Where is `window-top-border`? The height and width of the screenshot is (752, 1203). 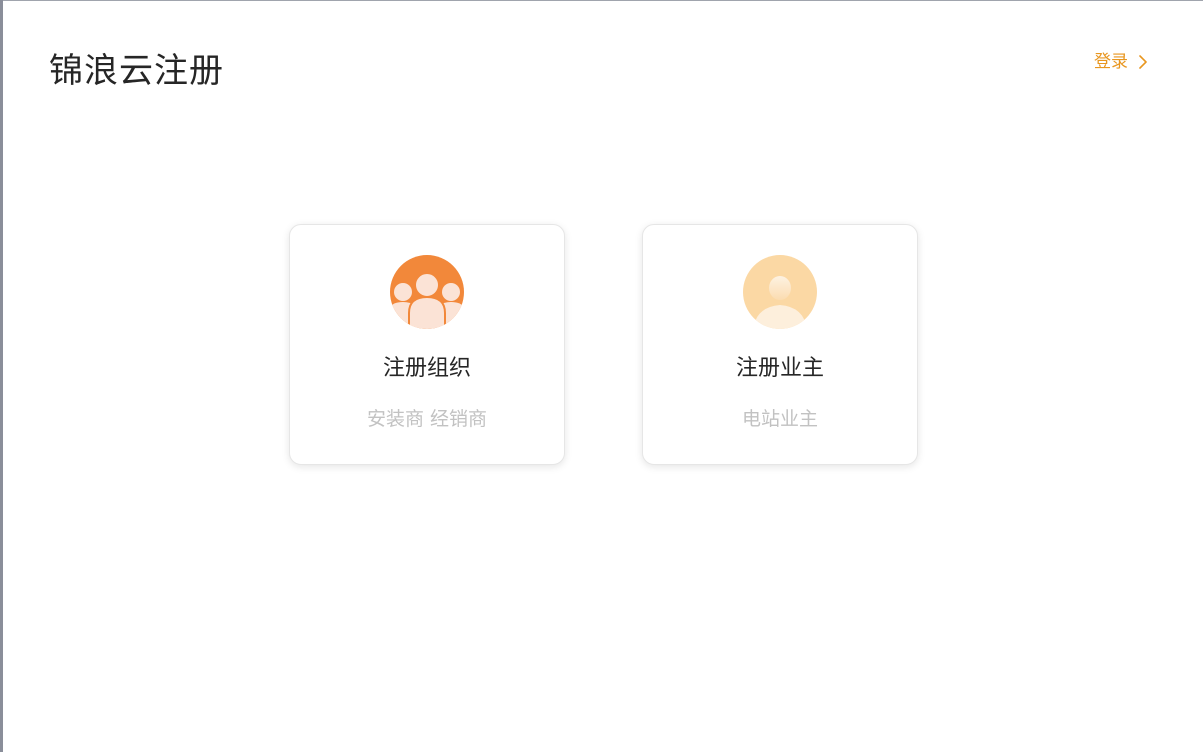
window-top-border is located at coordinates (601, 0).